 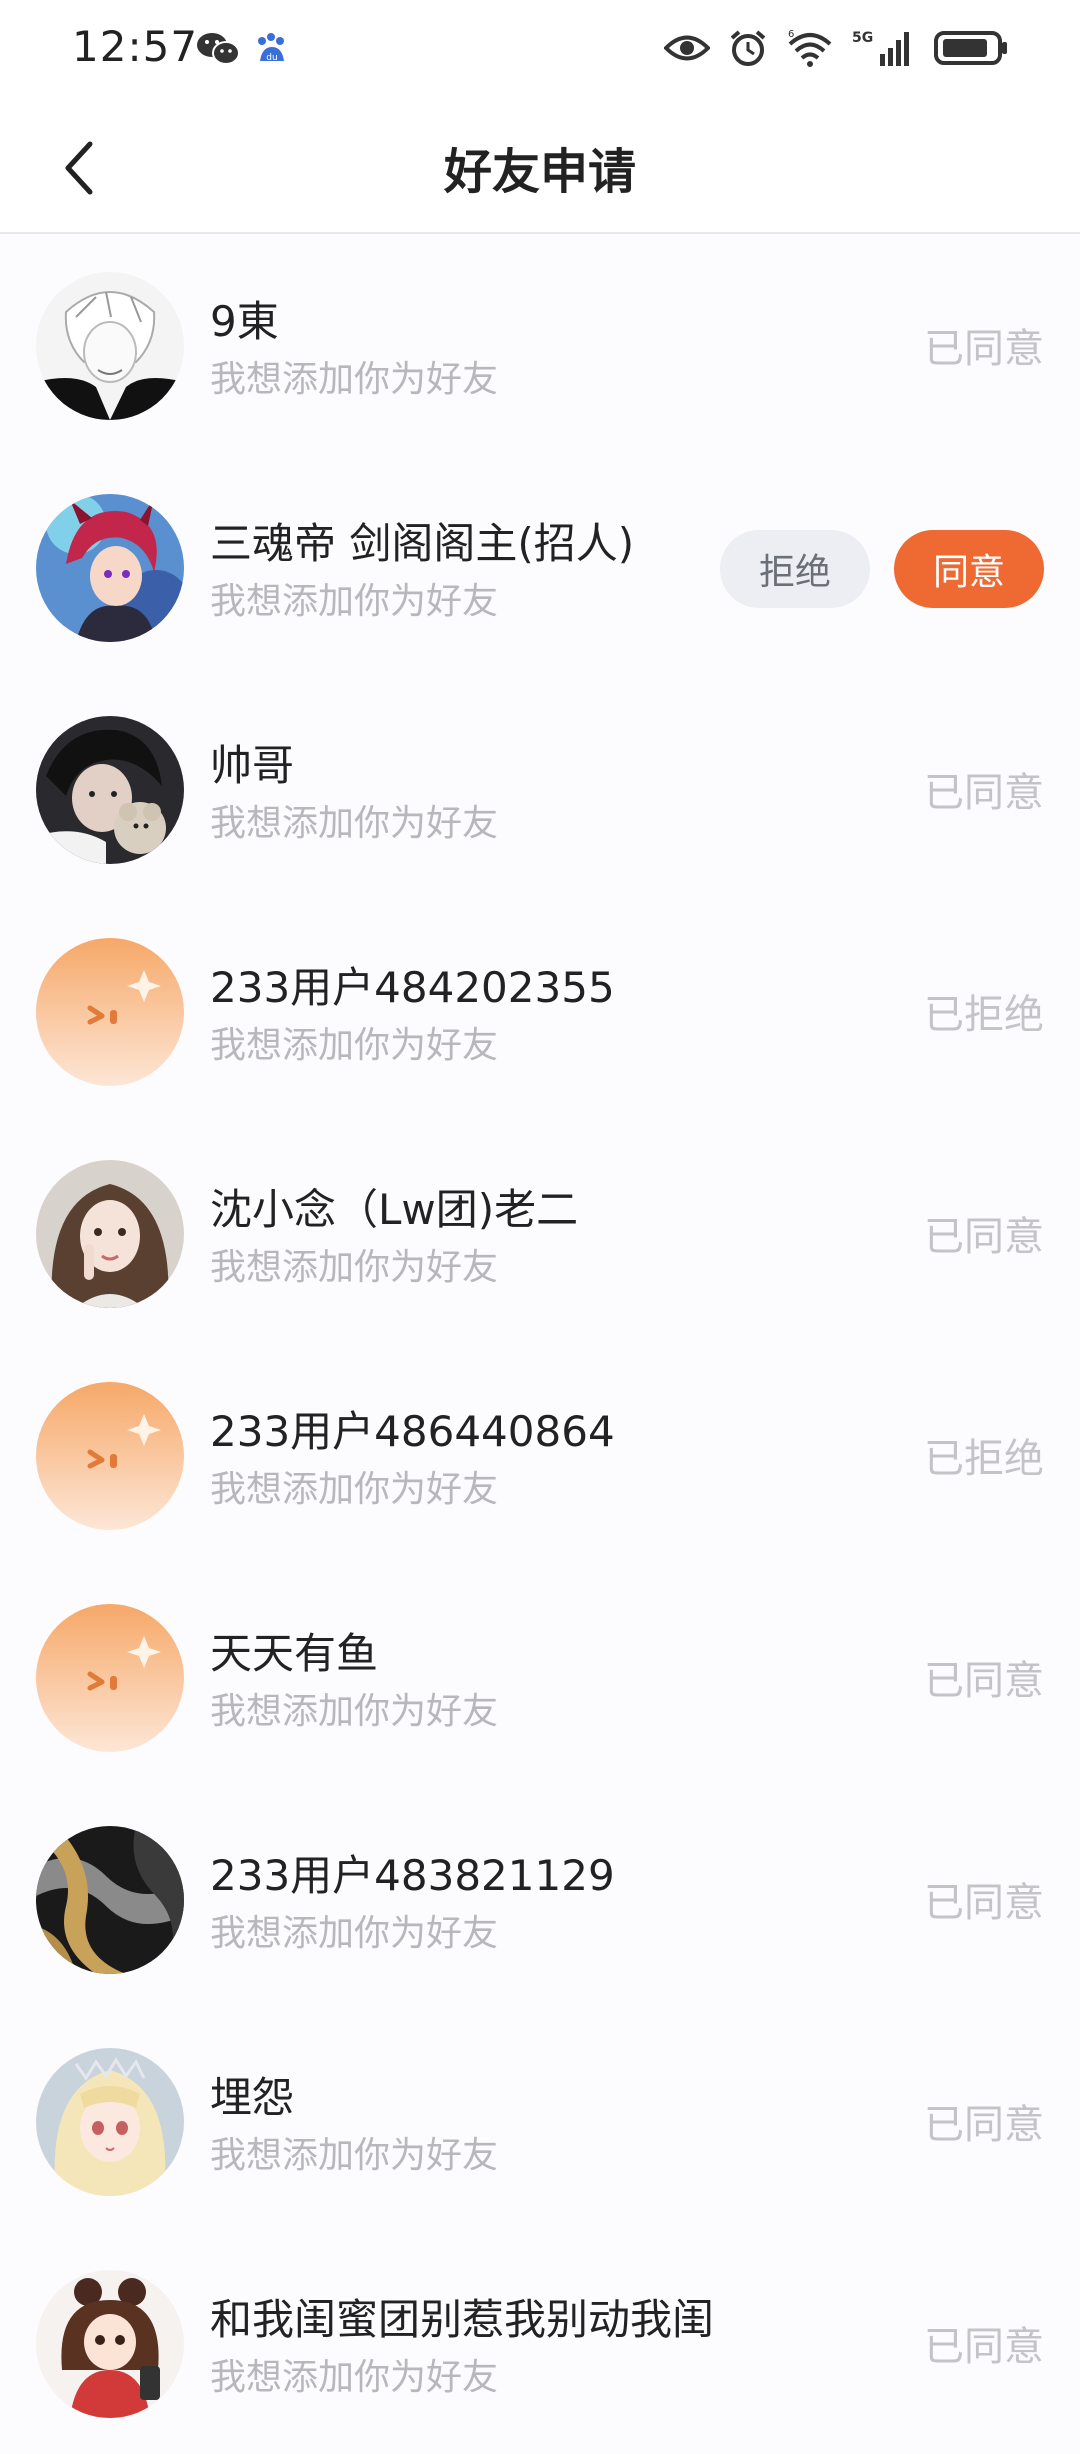 I want to click on cellular-signal-icon: 5G, so click(x=884, y=50).